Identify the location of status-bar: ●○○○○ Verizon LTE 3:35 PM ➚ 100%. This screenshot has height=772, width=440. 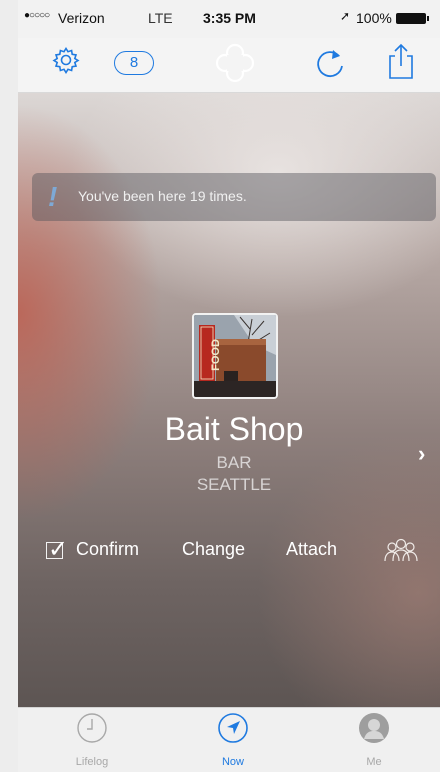
(229, 19).